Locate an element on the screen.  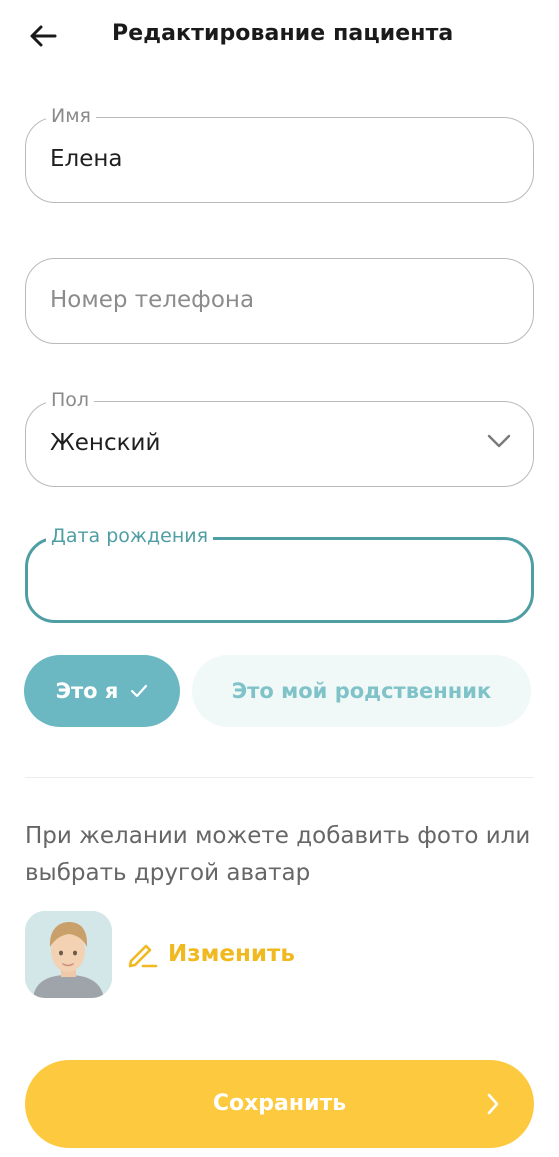
chevron-right-icon is located at coordinates (493, 1104).